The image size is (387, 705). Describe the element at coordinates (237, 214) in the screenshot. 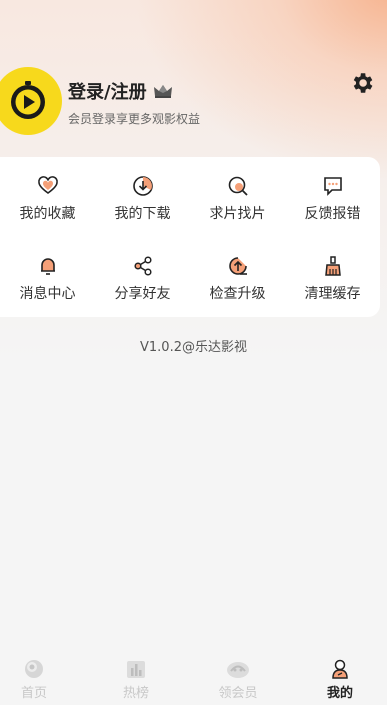

I see `grid-item-label: 求片找片` at that location.